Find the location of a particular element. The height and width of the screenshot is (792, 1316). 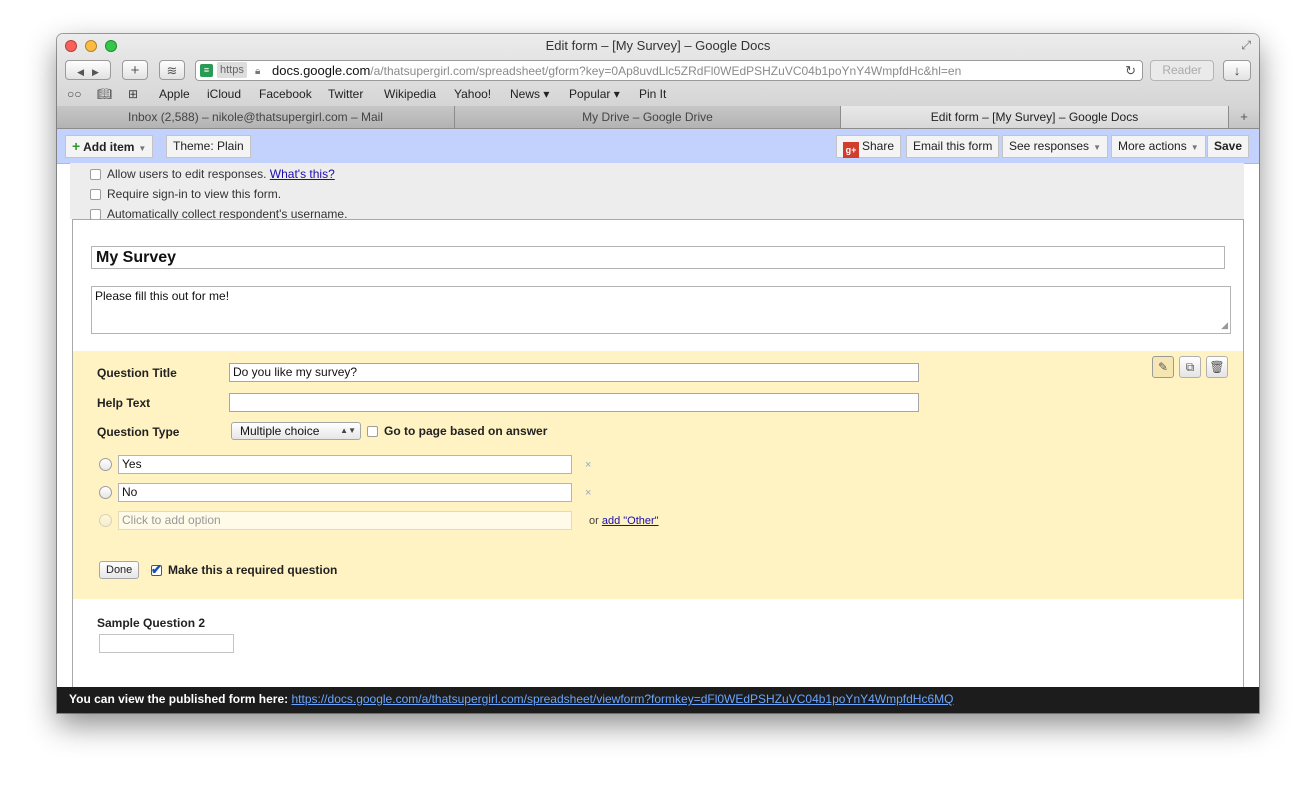

google-plus-icon: g+ is located at coordinates (851, 150).